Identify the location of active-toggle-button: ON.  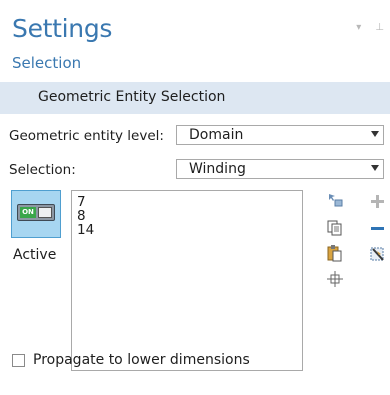
(36, 214).